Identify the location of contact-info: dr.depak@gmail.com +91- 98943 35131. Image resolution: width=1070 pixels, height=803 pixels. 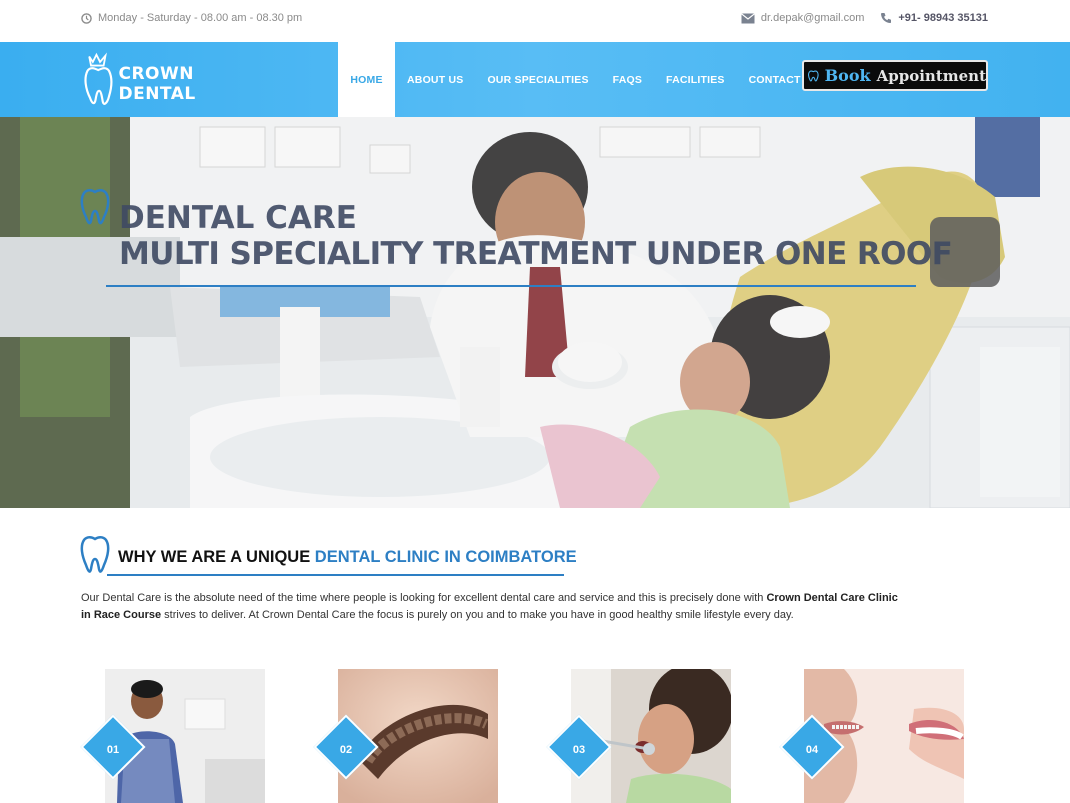
(864, 18).